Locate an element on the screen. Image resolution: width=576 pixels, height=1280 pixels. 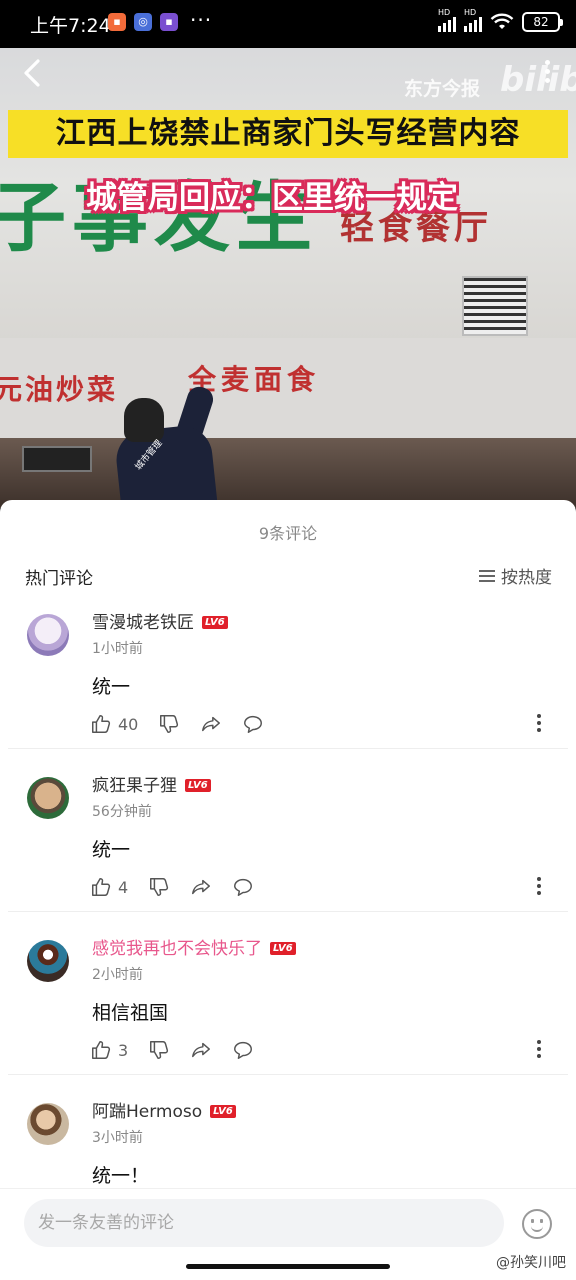
emoji-icon is located at coordinates (537, 1224).